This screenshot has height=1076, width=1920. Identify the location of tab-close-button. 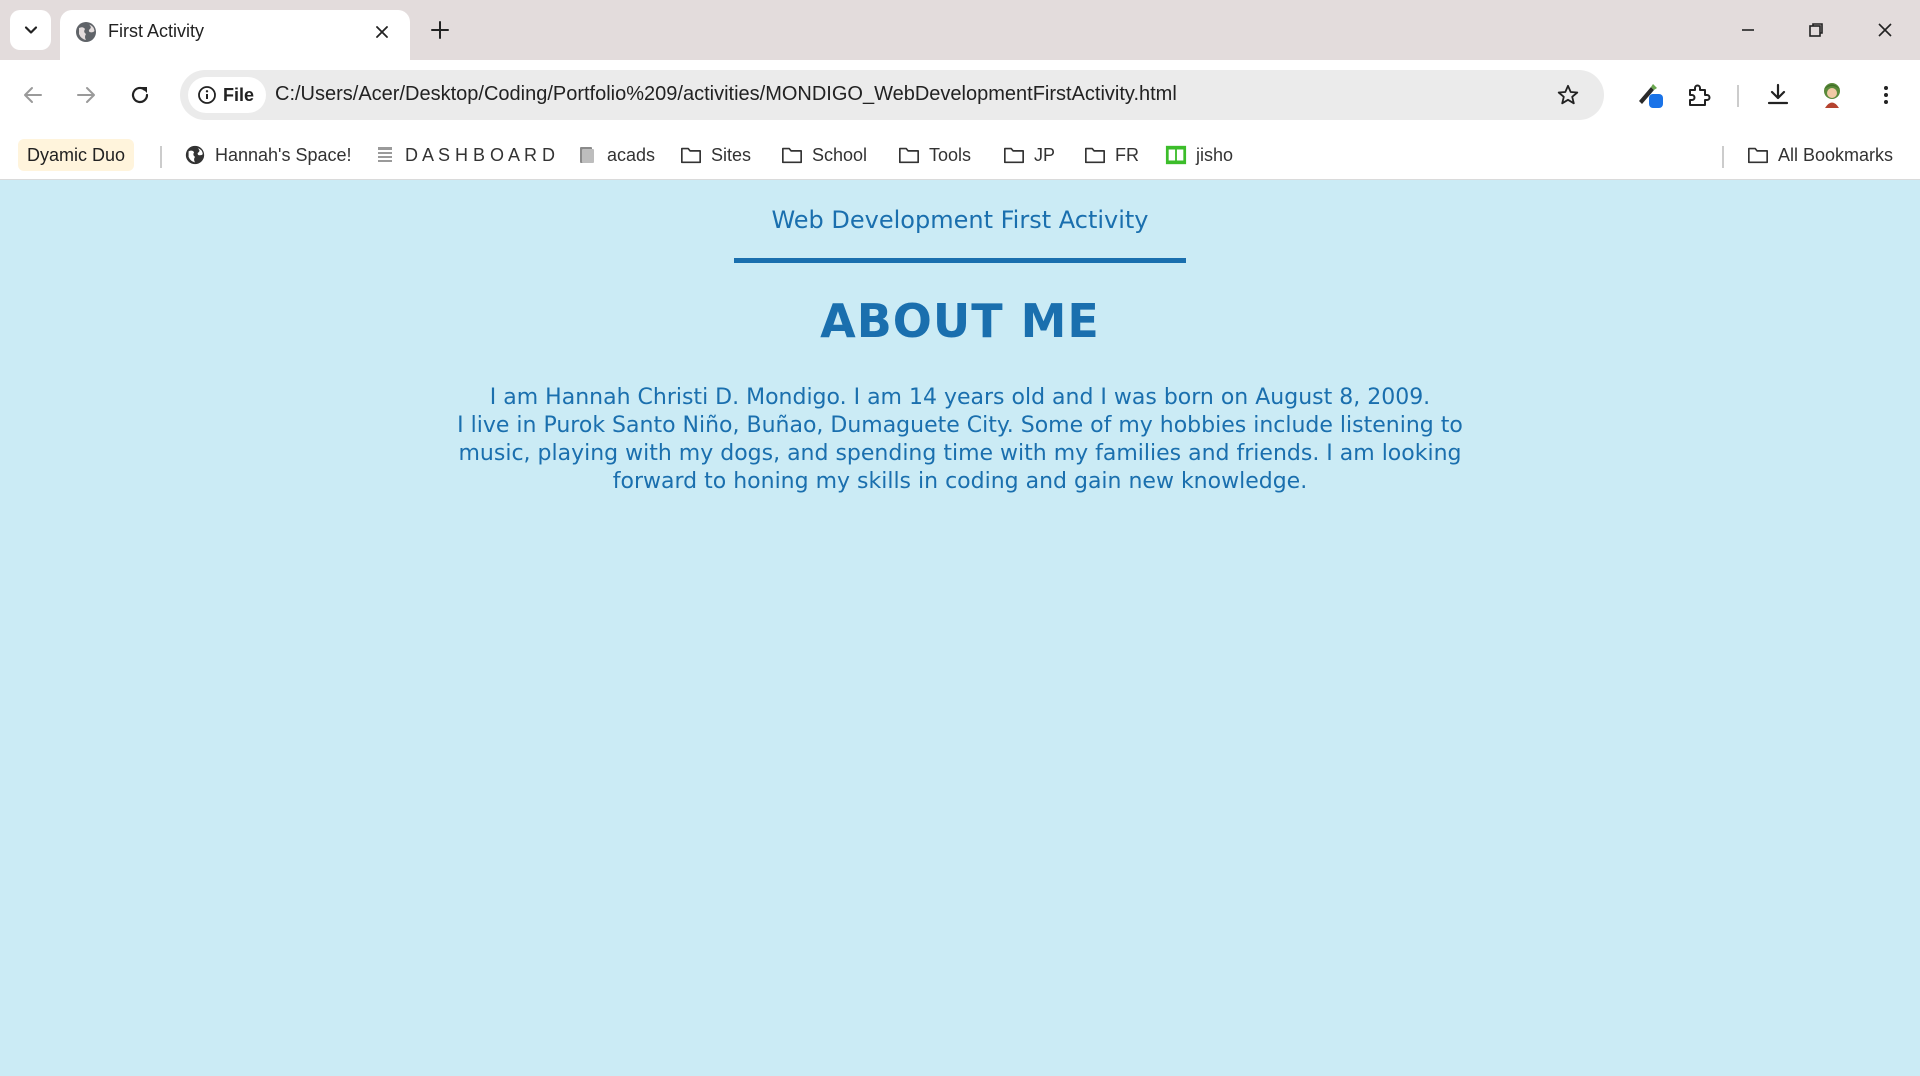
(382, 32).